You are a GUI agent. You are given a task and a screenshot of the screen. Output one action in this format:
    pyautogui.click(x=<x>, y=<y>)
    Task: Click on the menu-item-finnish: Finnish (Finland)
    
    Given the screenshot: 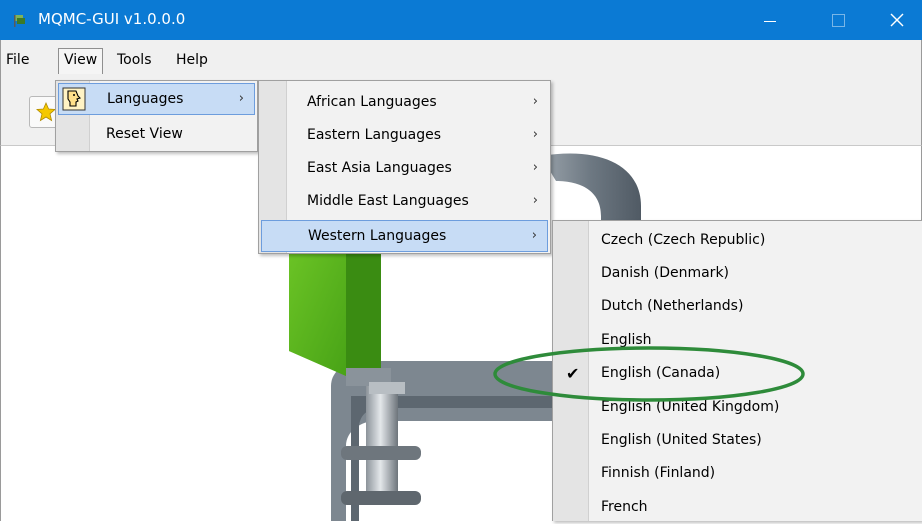 What is the action you would take?
    pyautogui.click(x=737, y=474)
    